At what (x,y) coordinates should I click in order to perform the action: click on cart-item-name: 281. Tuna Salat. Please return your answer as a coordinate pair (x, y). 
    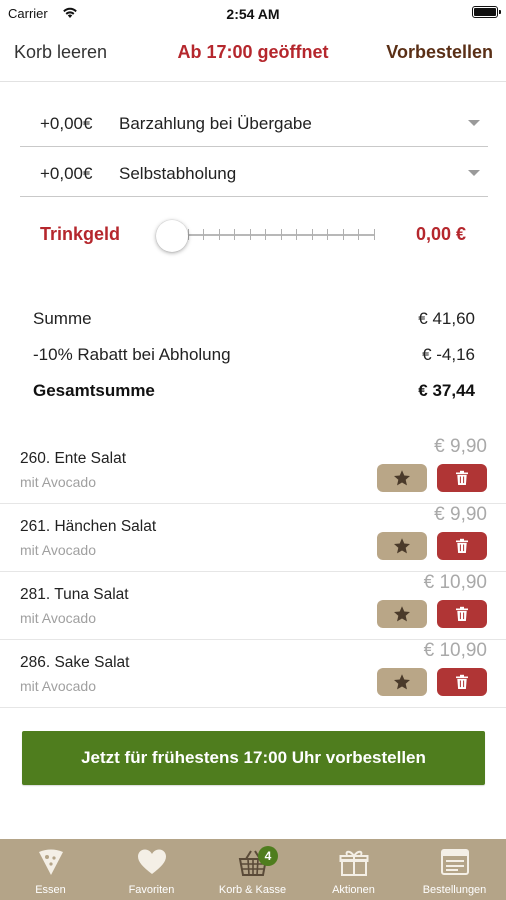
    Looking at the image, I should click on (74, 594).